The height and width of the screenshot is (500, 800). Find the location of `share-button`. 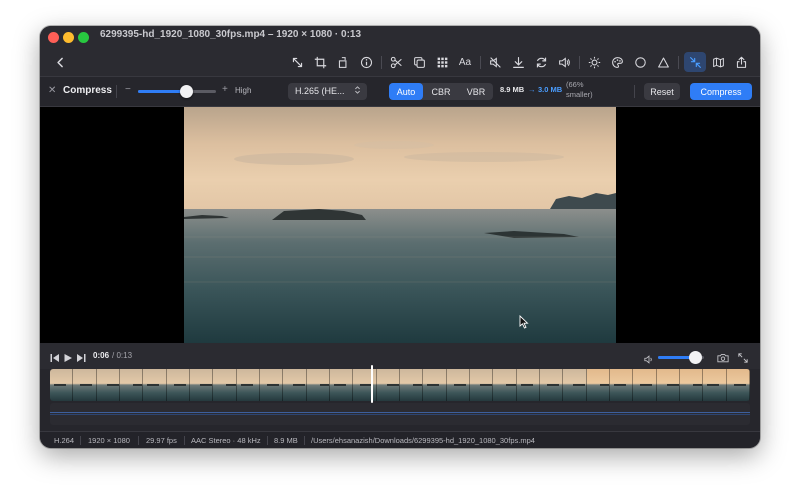

share-button is located at coordinates (741, 62).